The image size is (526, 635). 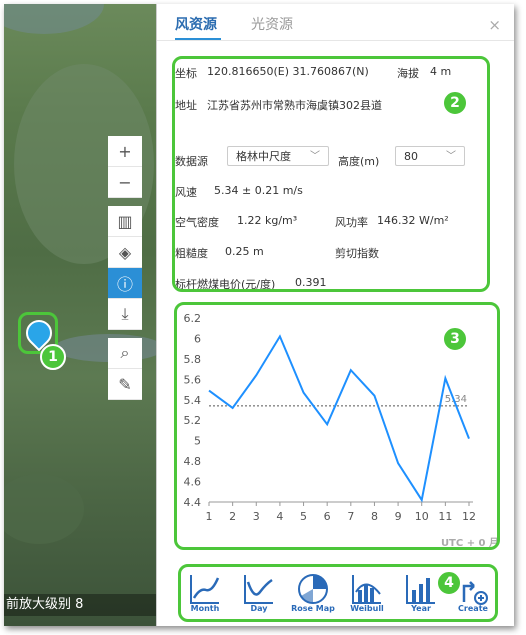 I want to click on search-icon: ⌕, so click(x=125, y=352).